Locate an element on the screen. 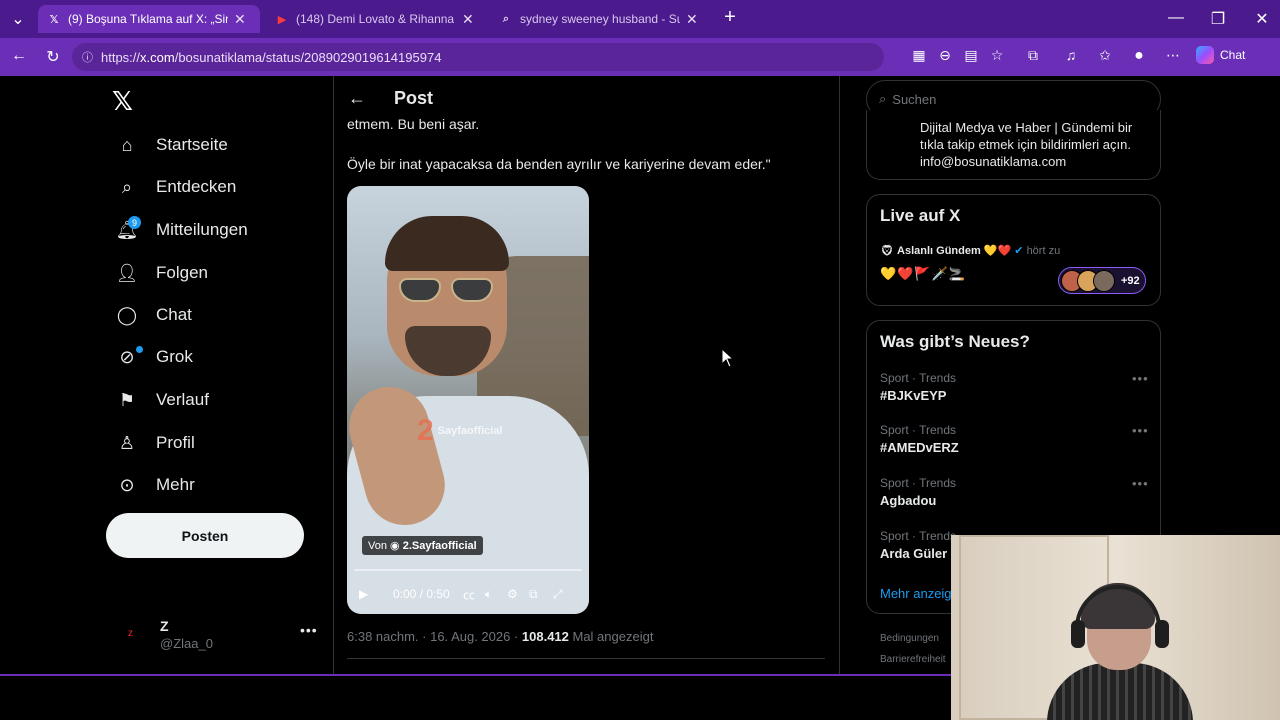  nav-label: Verlauf is located at coordinates (182, 399).